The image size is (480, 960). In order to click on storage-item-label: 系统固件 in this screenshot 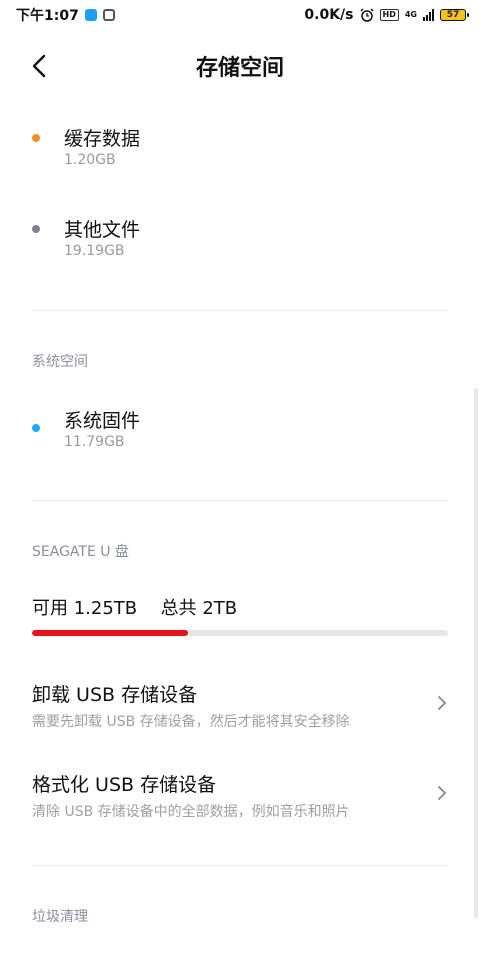, I will do `click(102, 421)`.